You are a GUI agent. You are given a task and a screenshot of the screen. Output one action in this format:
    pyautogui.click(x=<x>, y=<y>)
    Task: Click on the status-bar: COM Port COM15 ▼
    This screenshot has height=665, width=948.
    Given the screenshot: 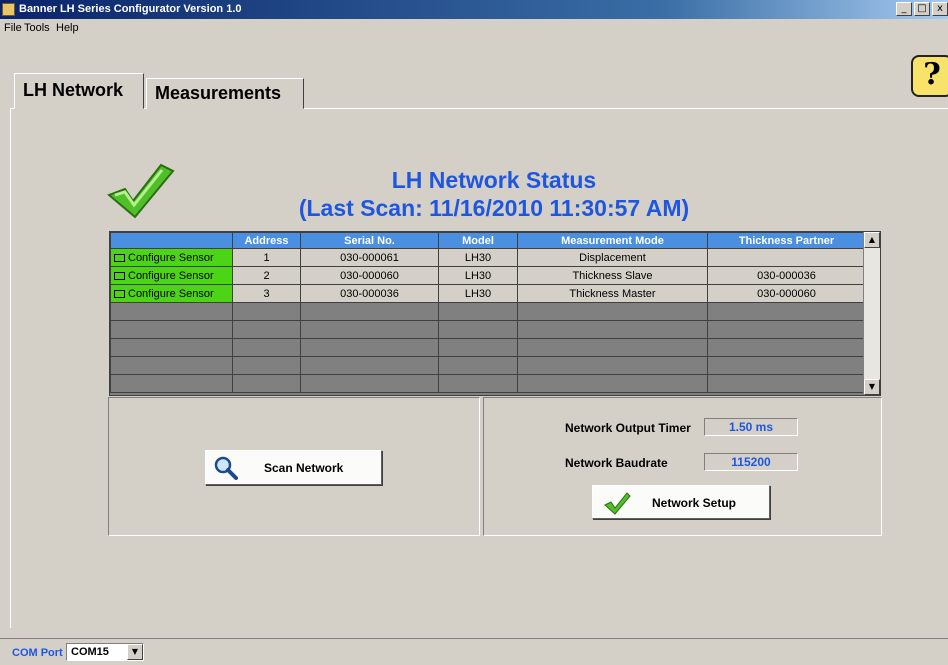 What is the action you would take?
    pyautogui.click(x=474, y=651)
    